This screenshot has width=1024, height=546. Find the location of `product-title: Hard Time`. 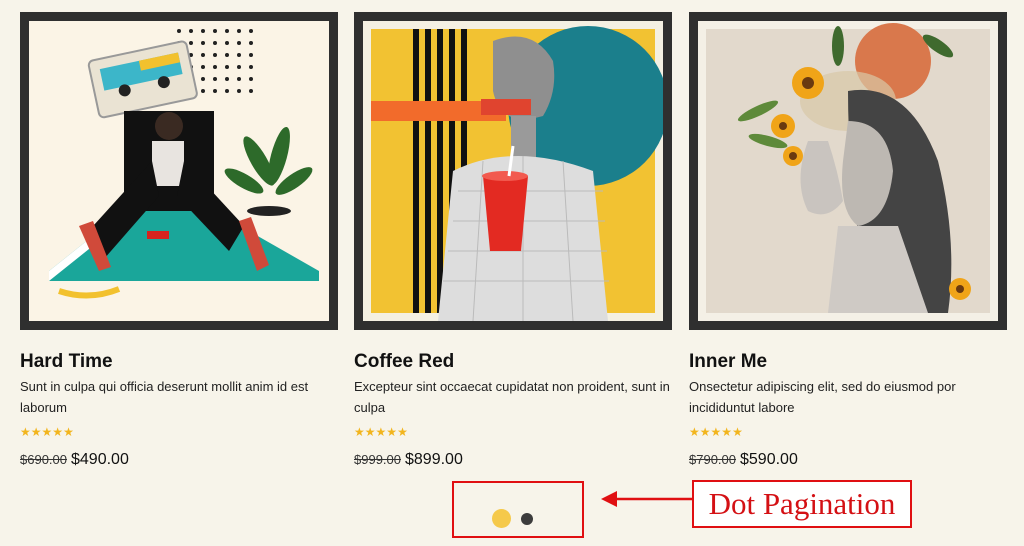

product-title: Hard Time is located at coordinates (179, 362).